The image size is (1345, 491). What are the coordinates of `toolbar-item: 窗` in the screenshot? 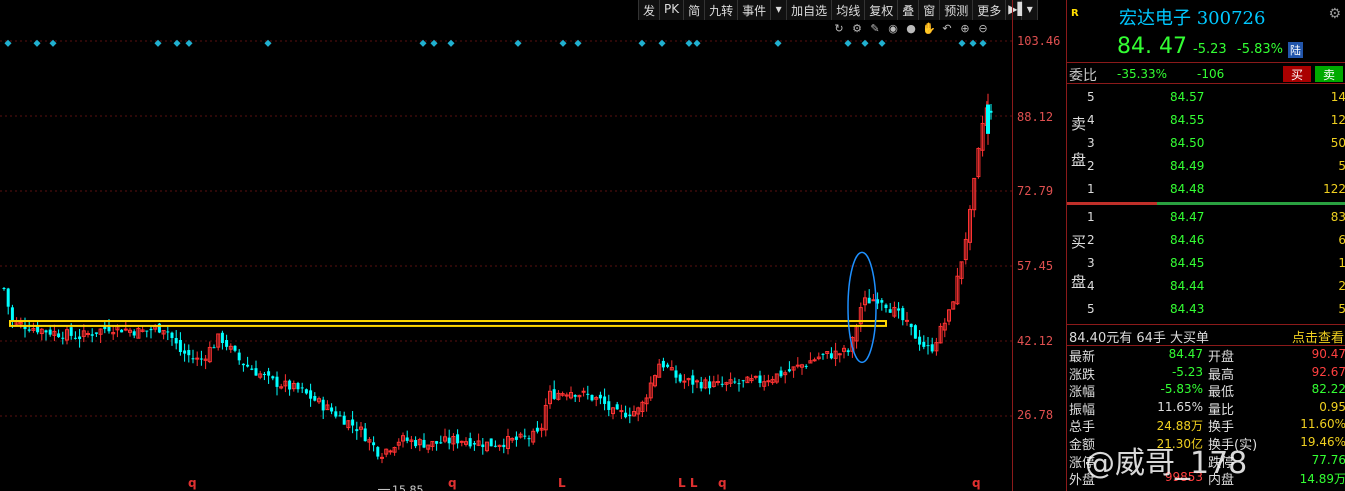 It's located at (930, 10).